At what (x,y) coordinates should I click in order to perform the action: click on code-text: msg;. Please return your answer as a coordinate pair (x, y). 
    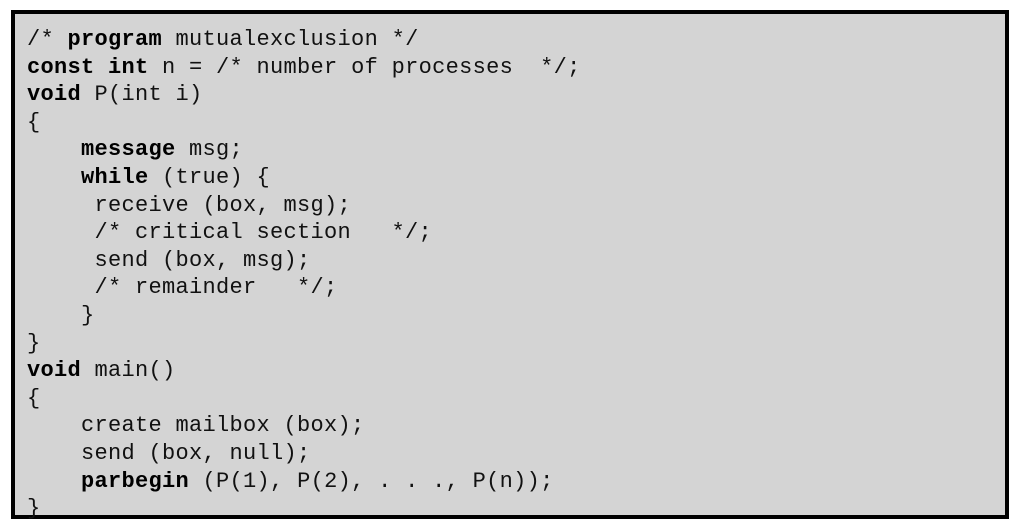
    Looking at the image, I should click on (209, 150).